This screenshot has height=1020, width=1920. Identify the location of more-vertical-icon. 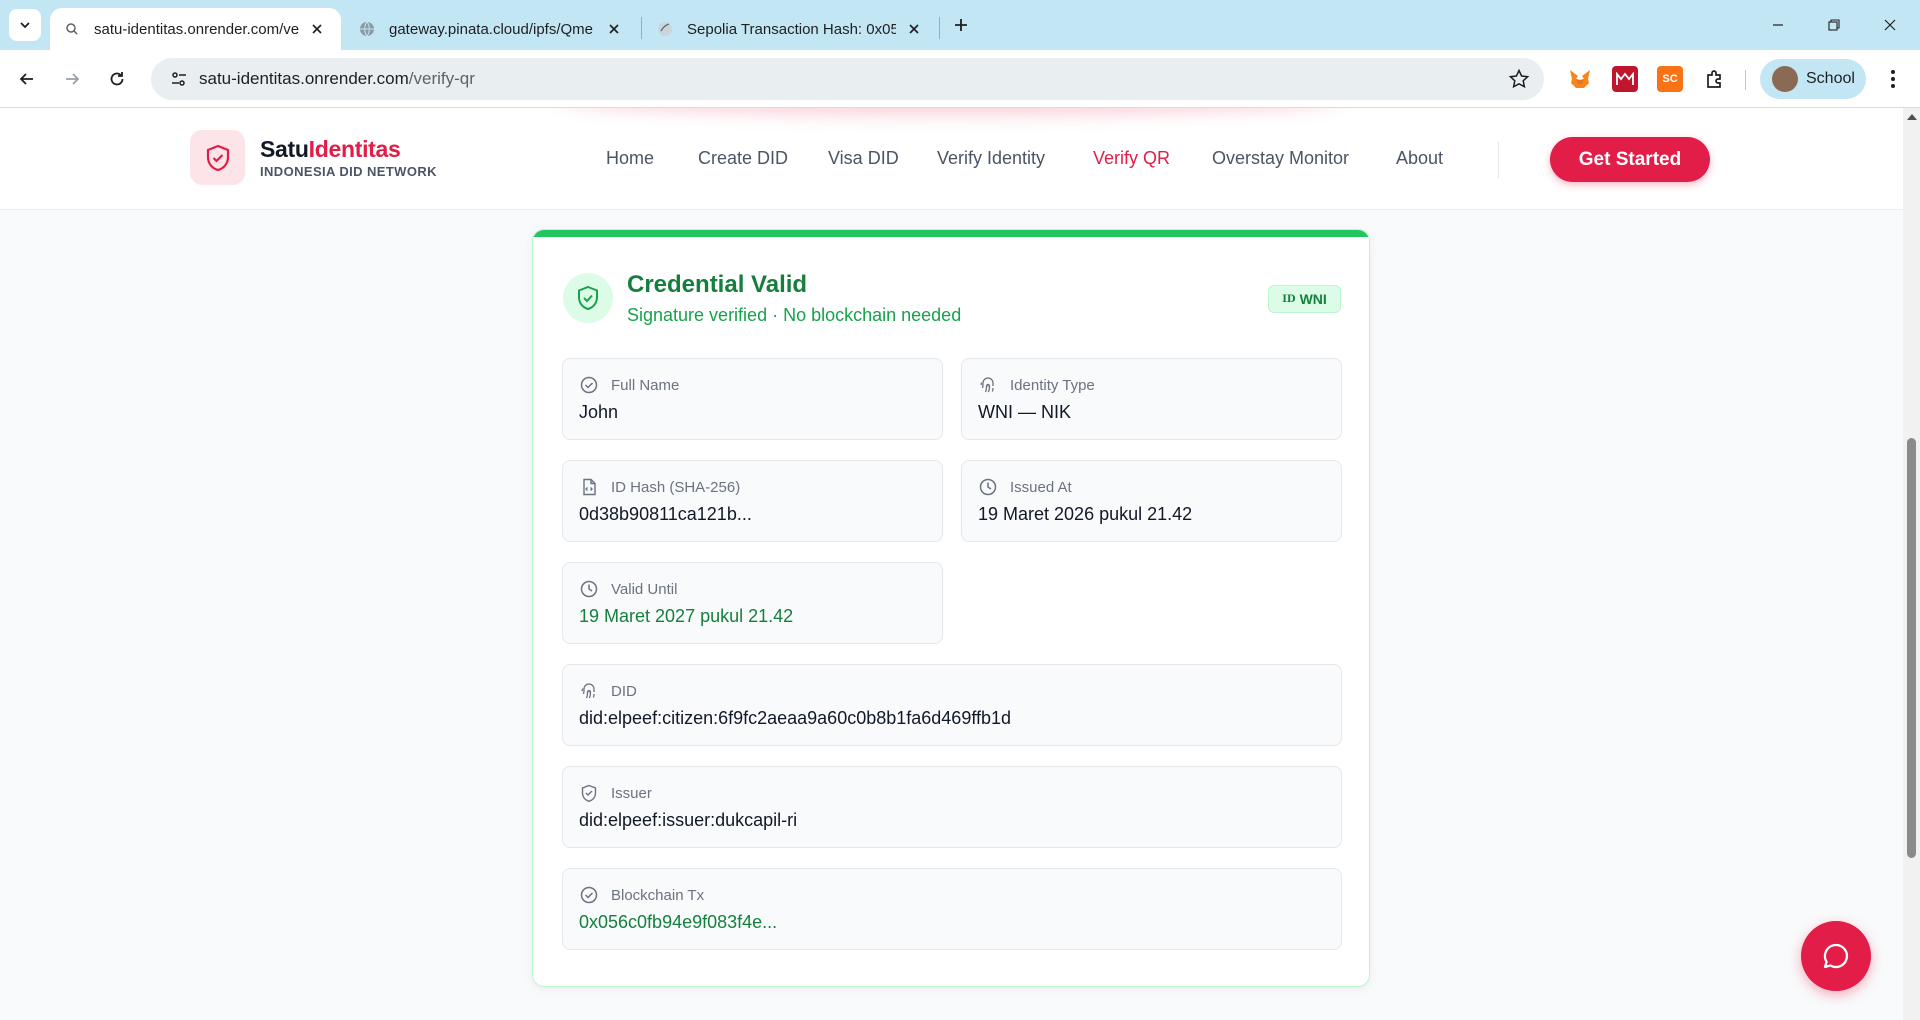
(1893, 79).